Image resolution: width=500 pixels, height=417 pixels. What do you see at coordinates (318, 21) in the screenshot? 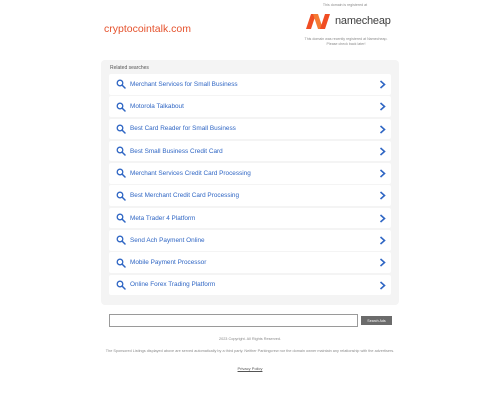
I see `namecheap-n-icon` at bounding box center [318, 21].